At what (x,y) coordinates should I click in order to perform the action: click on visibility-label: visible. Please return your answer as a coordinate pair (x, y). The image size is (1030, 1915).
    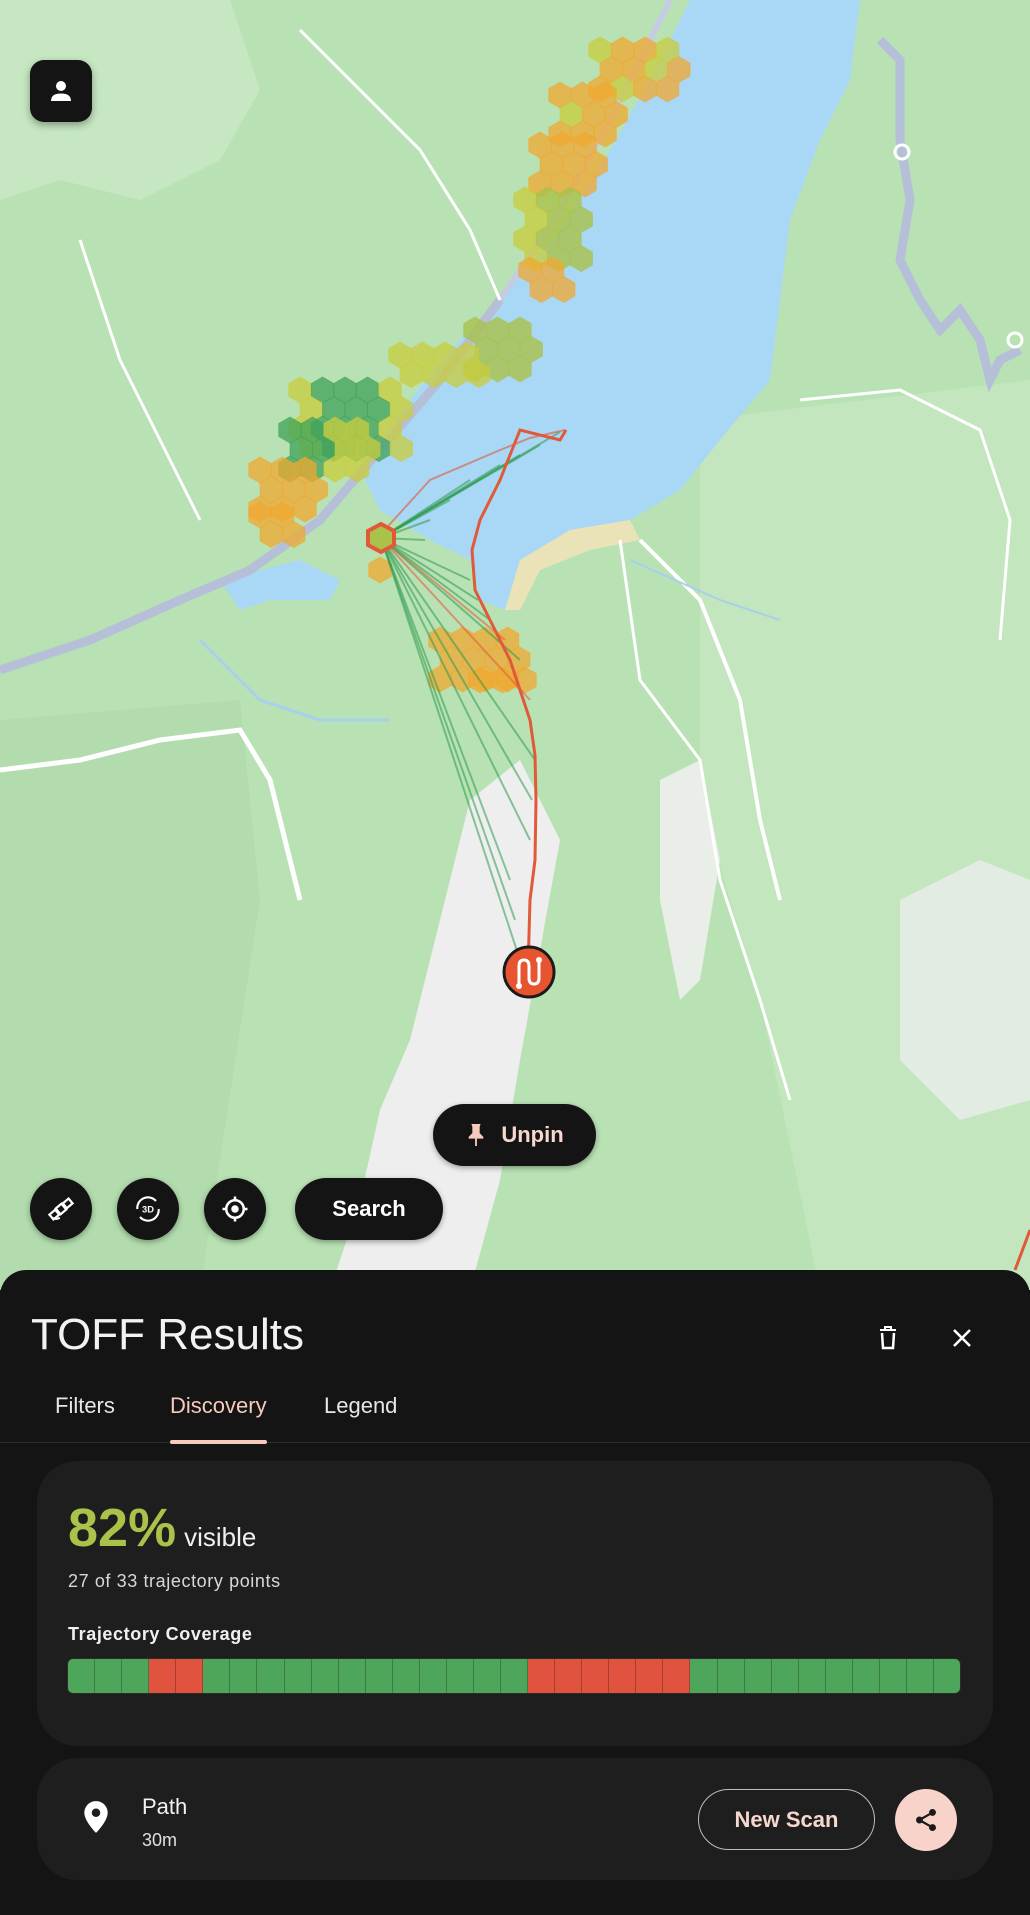
    Looking at the image, I should click on (220, 1537).